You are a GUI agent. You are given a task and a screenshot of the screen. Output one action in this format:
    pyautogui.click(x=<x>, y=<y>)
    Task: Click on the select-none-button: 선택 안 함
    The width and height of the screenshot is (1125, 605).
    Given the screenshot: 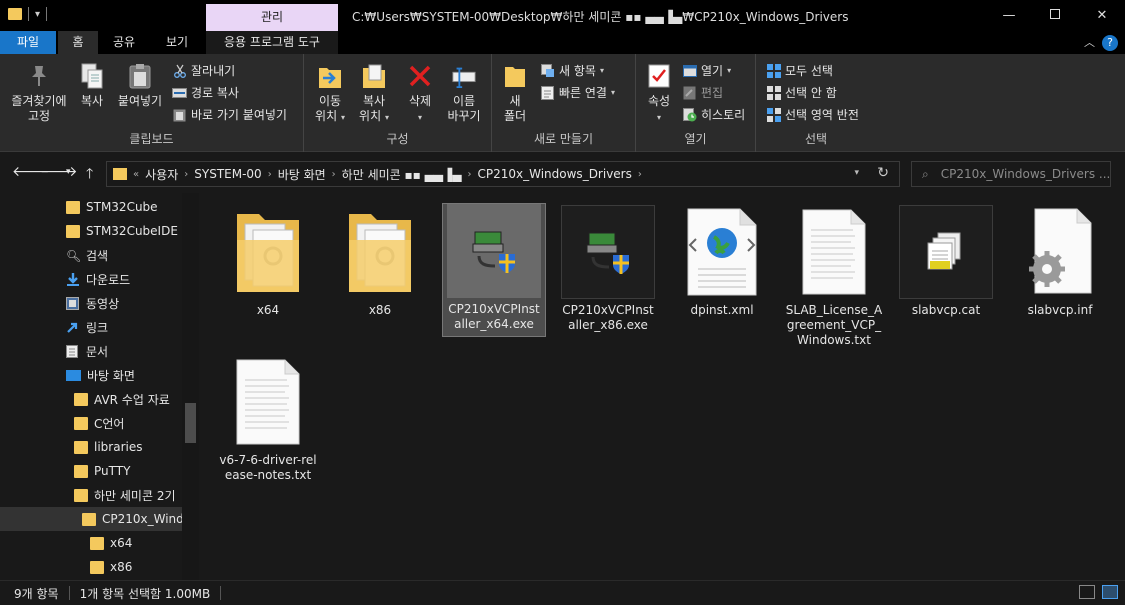 What is the action you would take?
    pyautogui.click(x=801, y=92)
    